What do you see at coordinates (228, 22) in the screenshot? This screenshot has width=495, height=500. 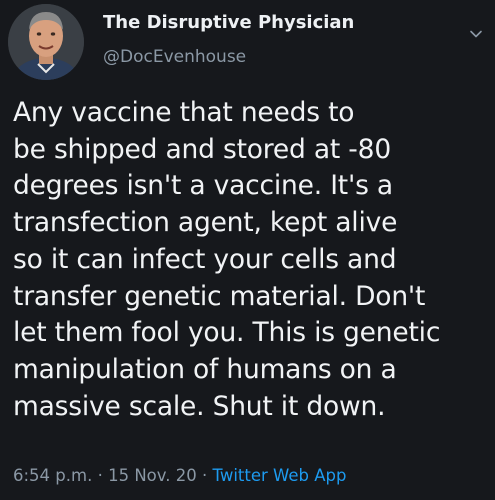 I see `display-name: The Disruptive Physician` at bounding box center [228, 22].